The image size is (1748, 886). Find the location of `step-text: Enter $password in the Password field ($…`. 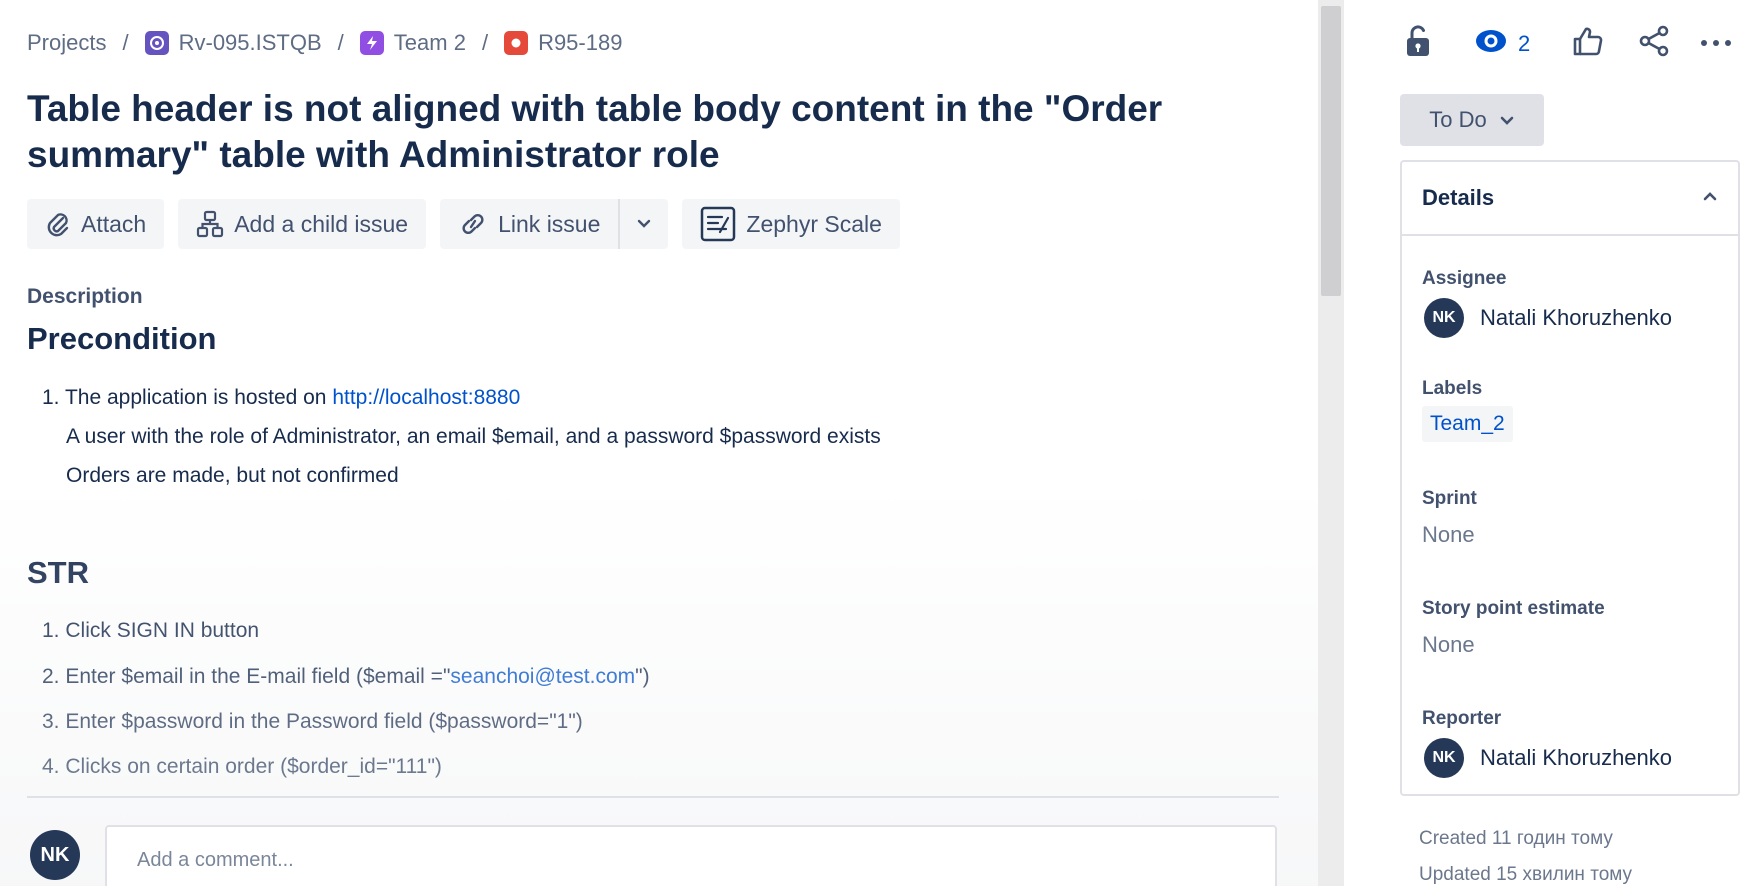

step-text: Enter $password in the Password field ($… is located at coordinates (324, 721).